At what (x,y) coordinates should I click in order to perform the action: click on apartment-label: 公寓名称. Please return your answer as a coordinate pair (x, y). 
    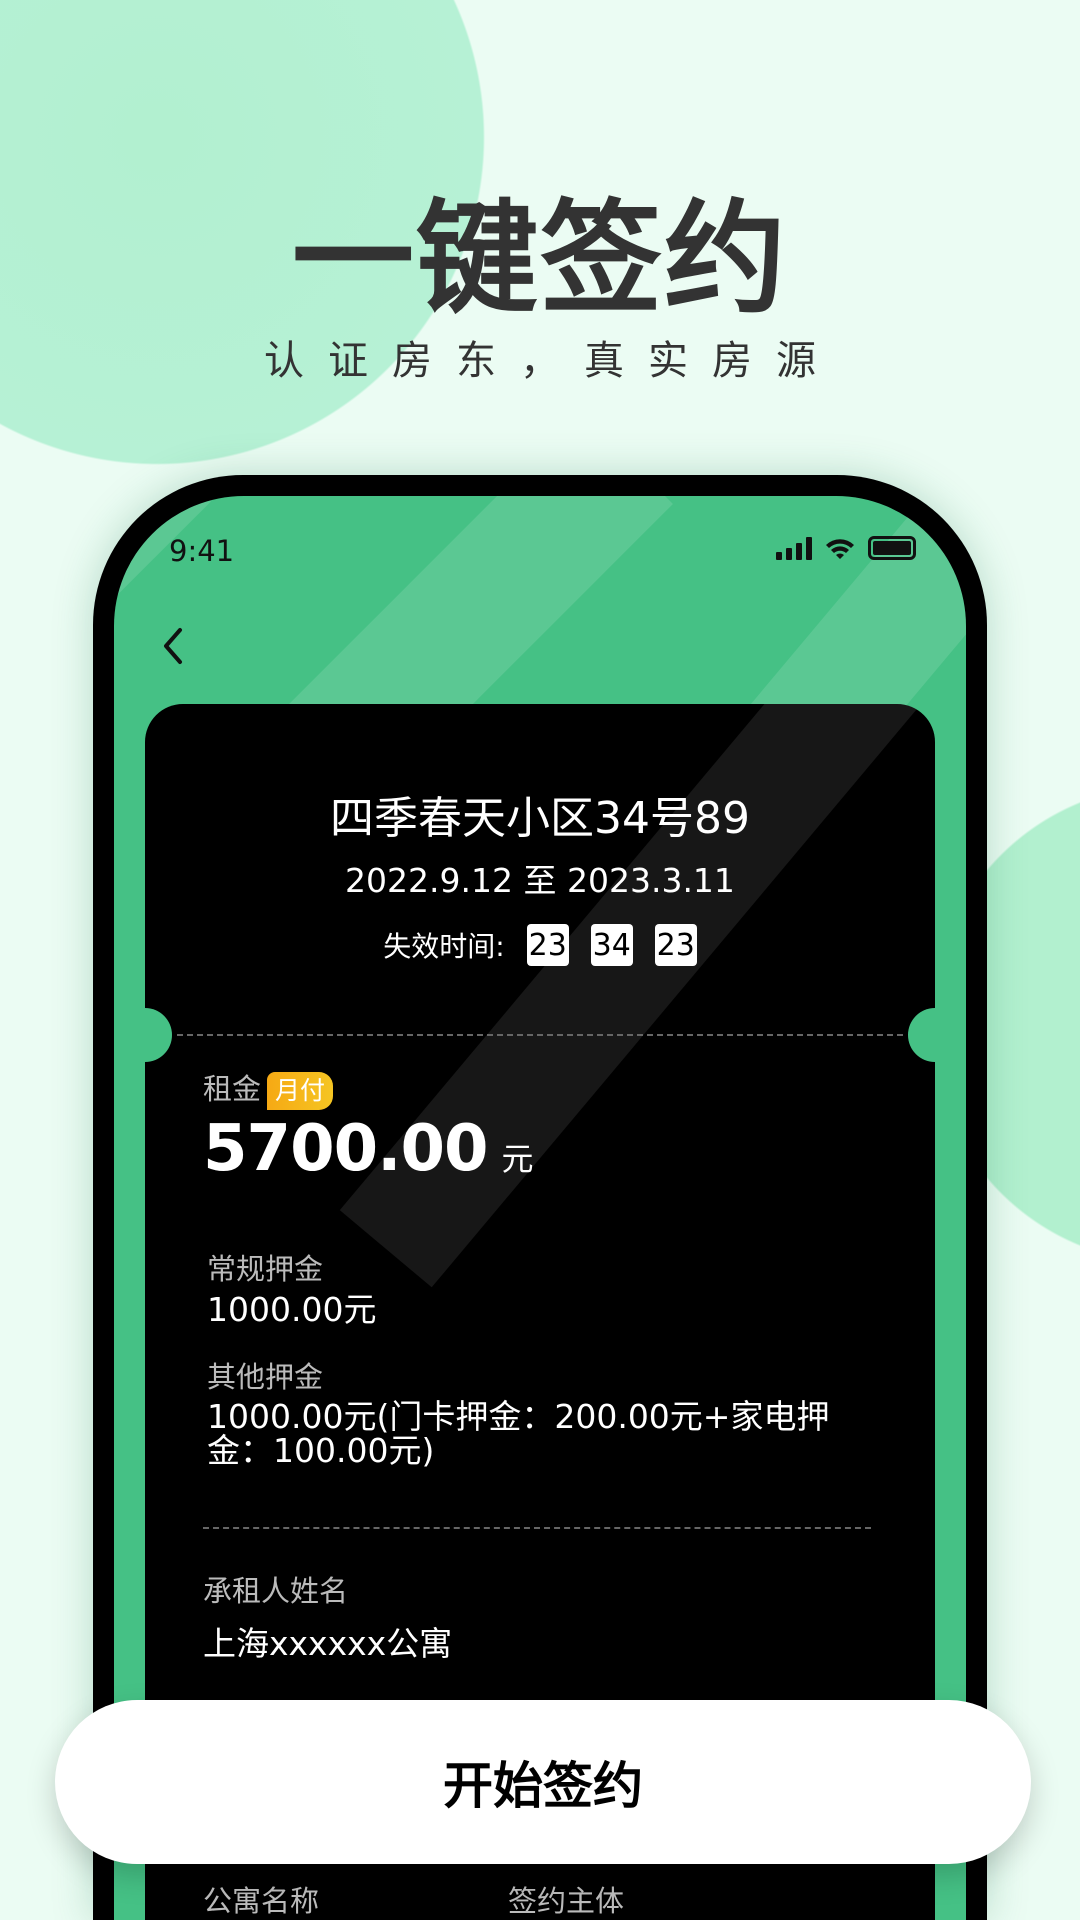
    Looking at the image, I should click on (261, 1901).